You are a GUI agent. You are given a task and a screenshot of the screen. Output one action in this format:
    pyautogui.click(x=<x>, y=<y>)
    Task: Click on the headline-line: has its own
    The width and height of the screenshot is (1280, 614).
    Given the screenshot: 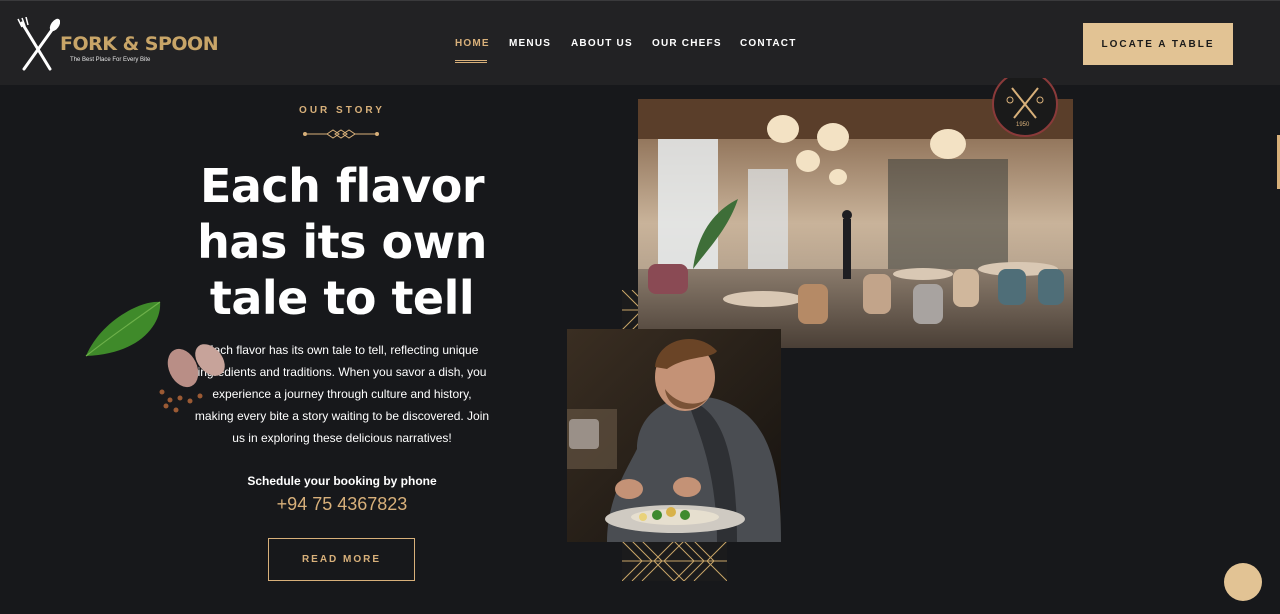 What is the action you would take?
    pyautogui.click(x=342, y=242)
    